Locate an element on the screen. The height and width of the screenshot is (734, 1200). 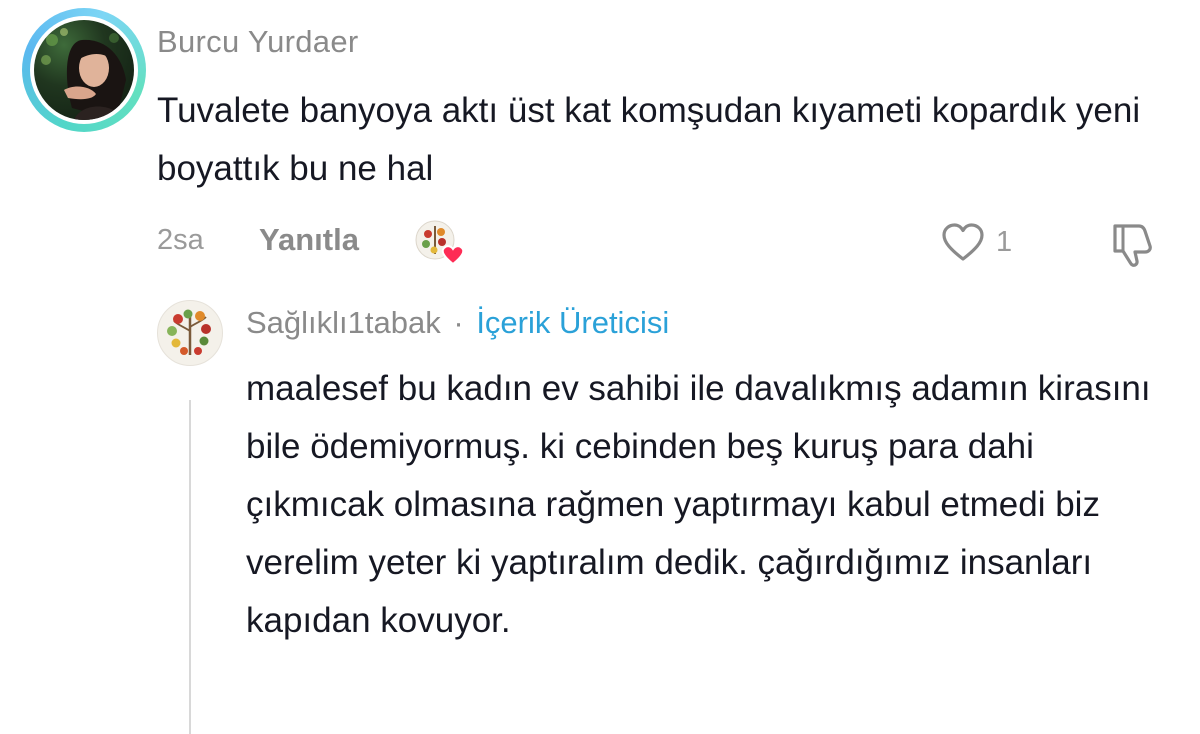
creator-badge: İçerik Üreticisi is located at coordinates (573, 322).